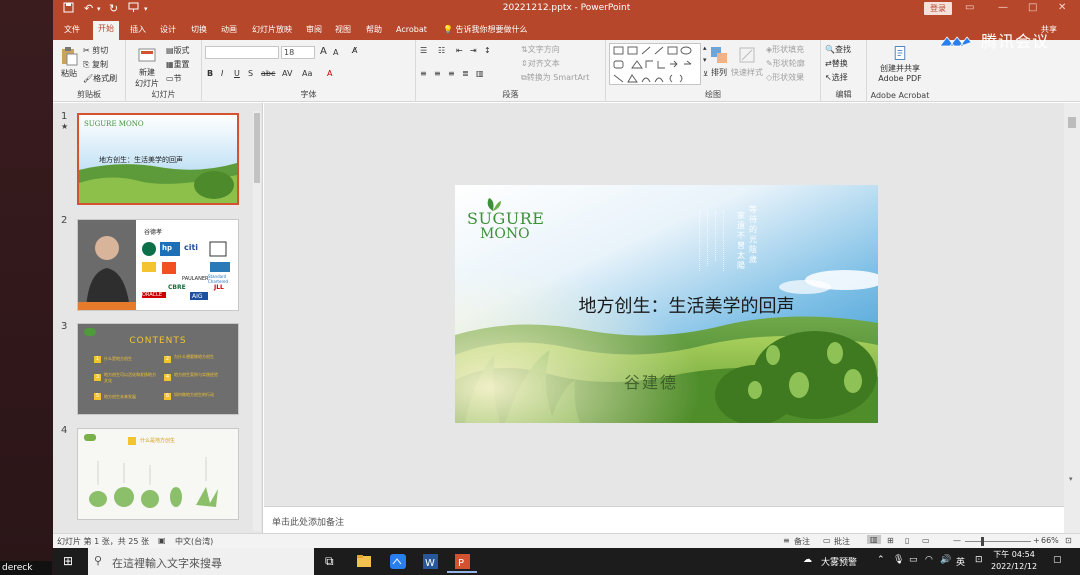 The height and width of the screenshot is (575, 1080). What do you see at coordinates (343, 31) in the screenshot?
I see `tab-view: 视图` at bounding box center [343, 31].